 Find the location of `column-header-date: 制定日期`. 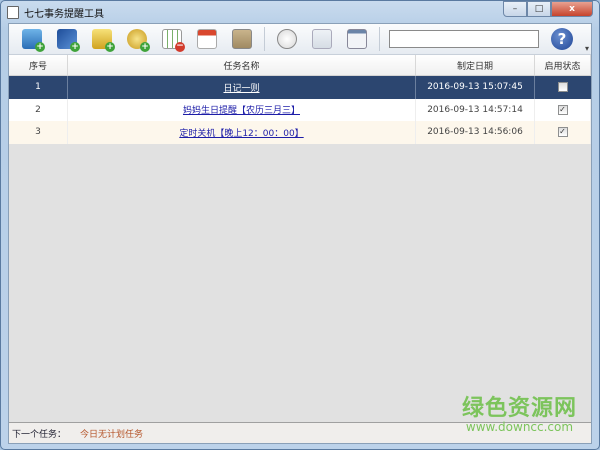

column-header-date: 制定日期 is located at coordinates (475, 65).